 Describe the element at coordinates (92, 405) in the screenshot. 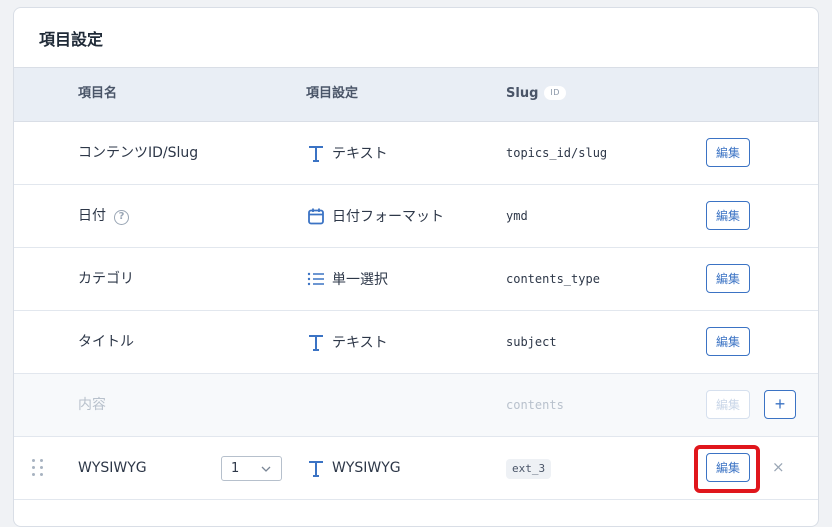

I see `field-name: 内容` at that location.